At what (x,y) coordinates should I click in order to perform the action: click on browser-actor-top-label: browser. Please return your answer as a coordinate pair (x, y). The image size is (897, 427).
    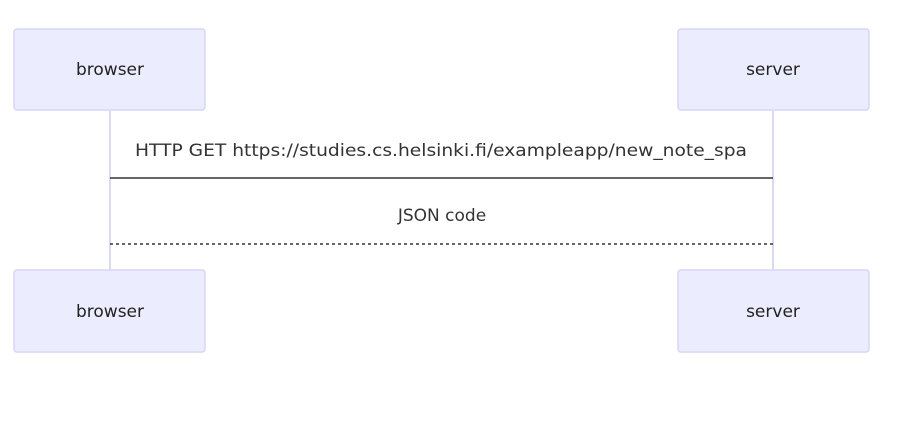
    Looking at the image, I should click on (110, 70).